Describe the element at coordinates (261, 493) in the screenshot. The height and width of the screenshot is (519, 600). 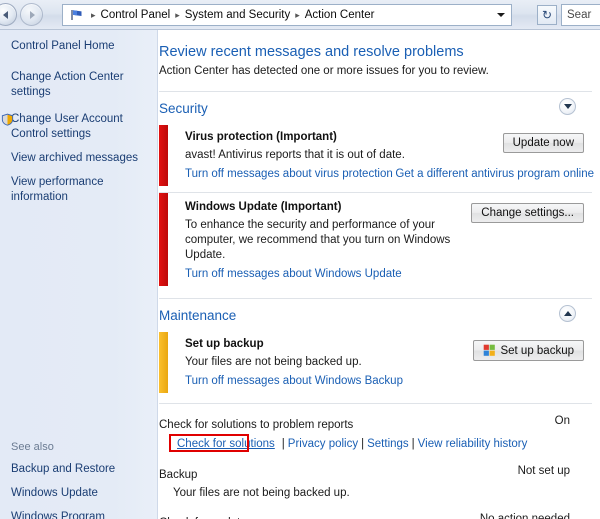
I see `status-description: Your files are not being backed up.` at that location.